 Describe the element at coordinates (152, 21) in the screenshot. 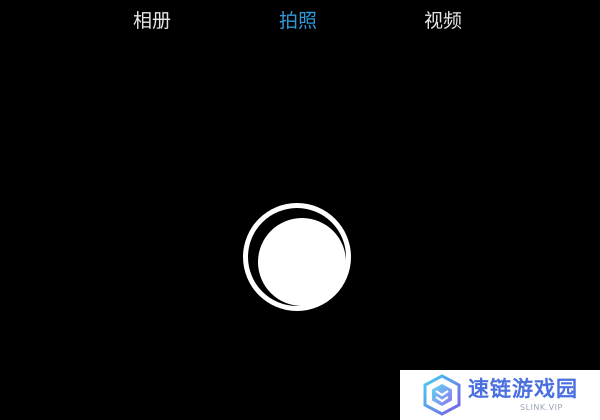

I see `tab-album: 相册` at that location.